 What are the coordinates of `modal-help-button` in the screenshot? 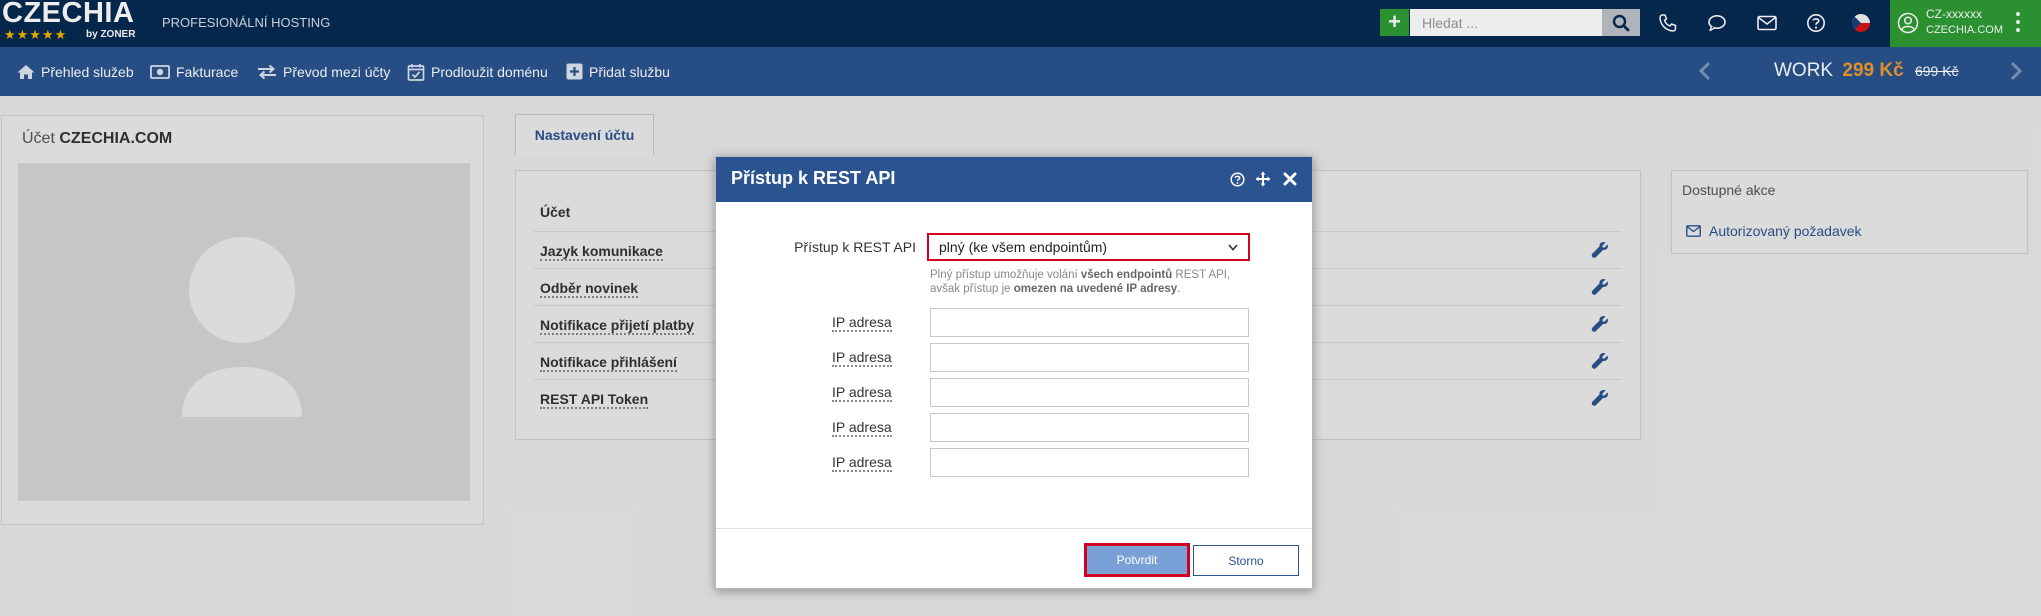 It's located at (1237, 179).